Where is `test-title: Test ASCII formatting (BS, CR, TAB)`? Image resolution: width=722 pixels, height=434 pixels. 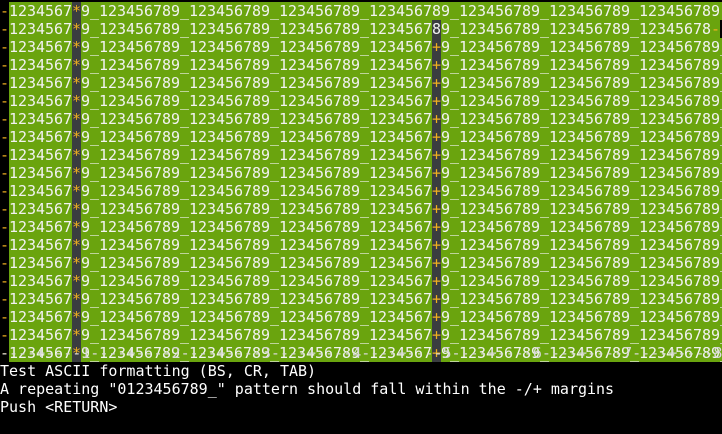
test-title: Test ASCII formatting (BS, CR, TAB) is located at coordinates (158, 371).